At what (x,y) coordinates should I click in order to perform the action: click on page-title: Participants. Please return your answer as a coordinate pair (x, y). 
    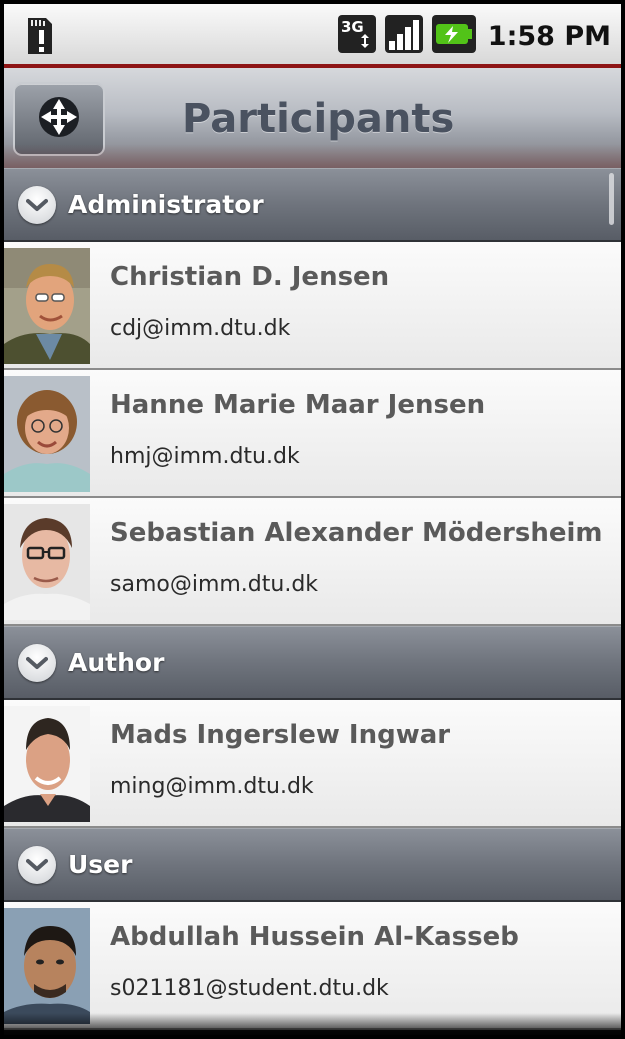
    Looking at the image, I should click on (318, 119).